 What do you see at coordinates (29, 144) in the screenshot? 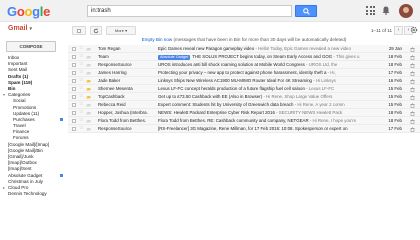
I see `sidebar-item-label: [Google Mail]/[Imap]` at bounding box center [29, 144].